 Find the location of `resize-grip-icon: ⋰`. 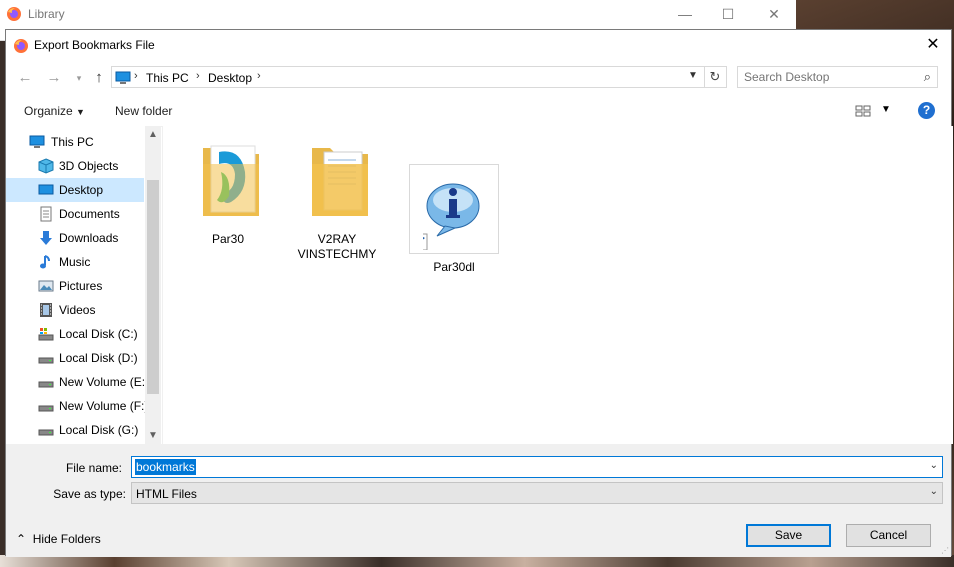

resize-grip-icon: ⋰ is located at coordinates (945, 550).